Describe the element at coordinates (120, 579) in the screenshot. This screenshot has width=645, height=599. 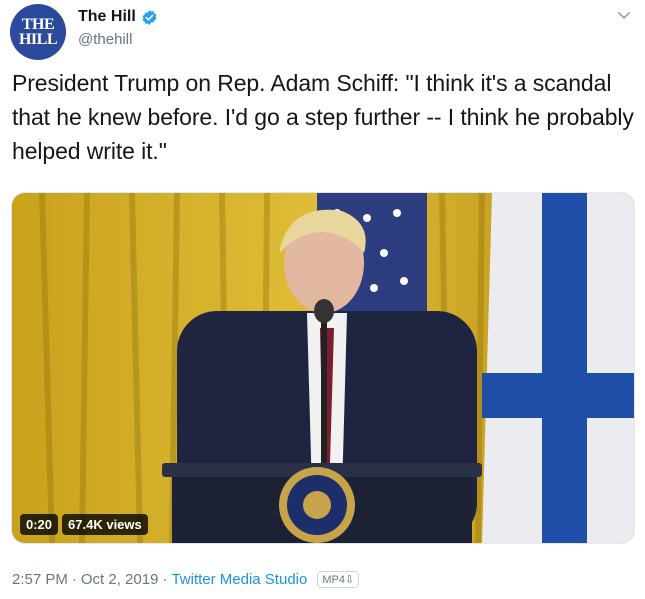
I see `tweet-date: Oct 2, 2019` at that location.